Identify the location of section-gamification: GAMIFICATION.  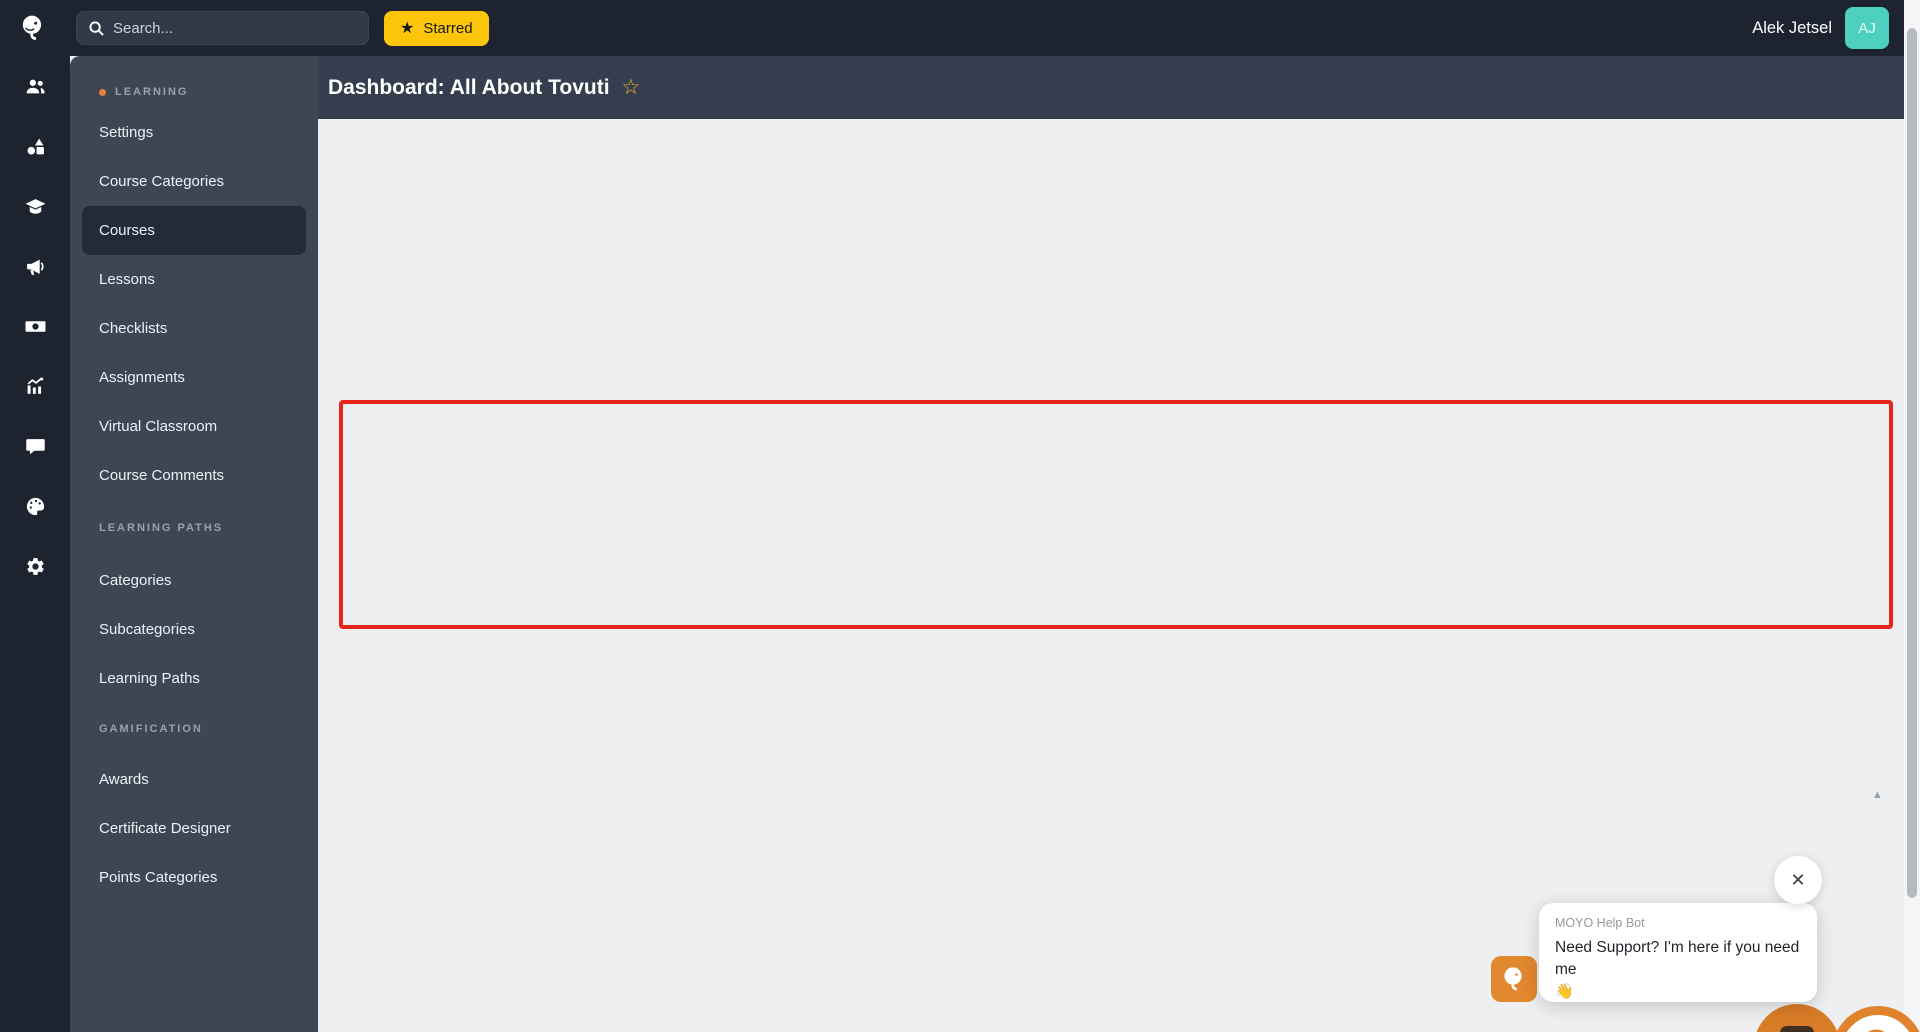
(151, 729).